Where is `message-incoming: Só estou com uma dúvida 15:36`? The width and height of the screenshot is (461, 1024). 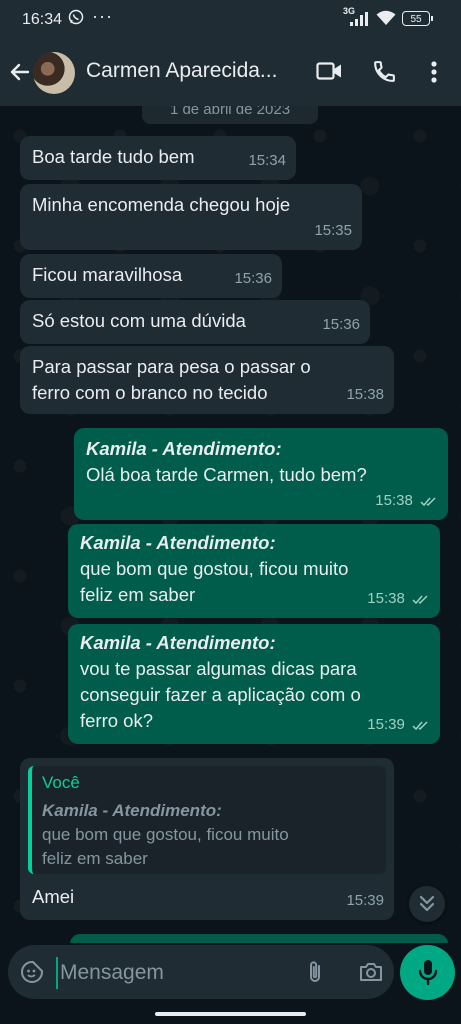 message-incoming: Só estou com uma dúvida 15:36 is located at coordinates (195, 322).